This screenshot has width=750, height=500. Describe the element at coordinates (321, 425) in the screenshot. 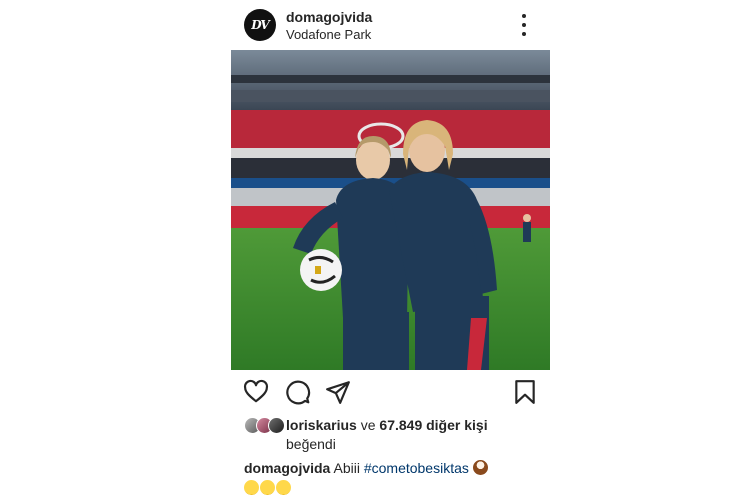

I see `liker-username: loriskarius` at that location.